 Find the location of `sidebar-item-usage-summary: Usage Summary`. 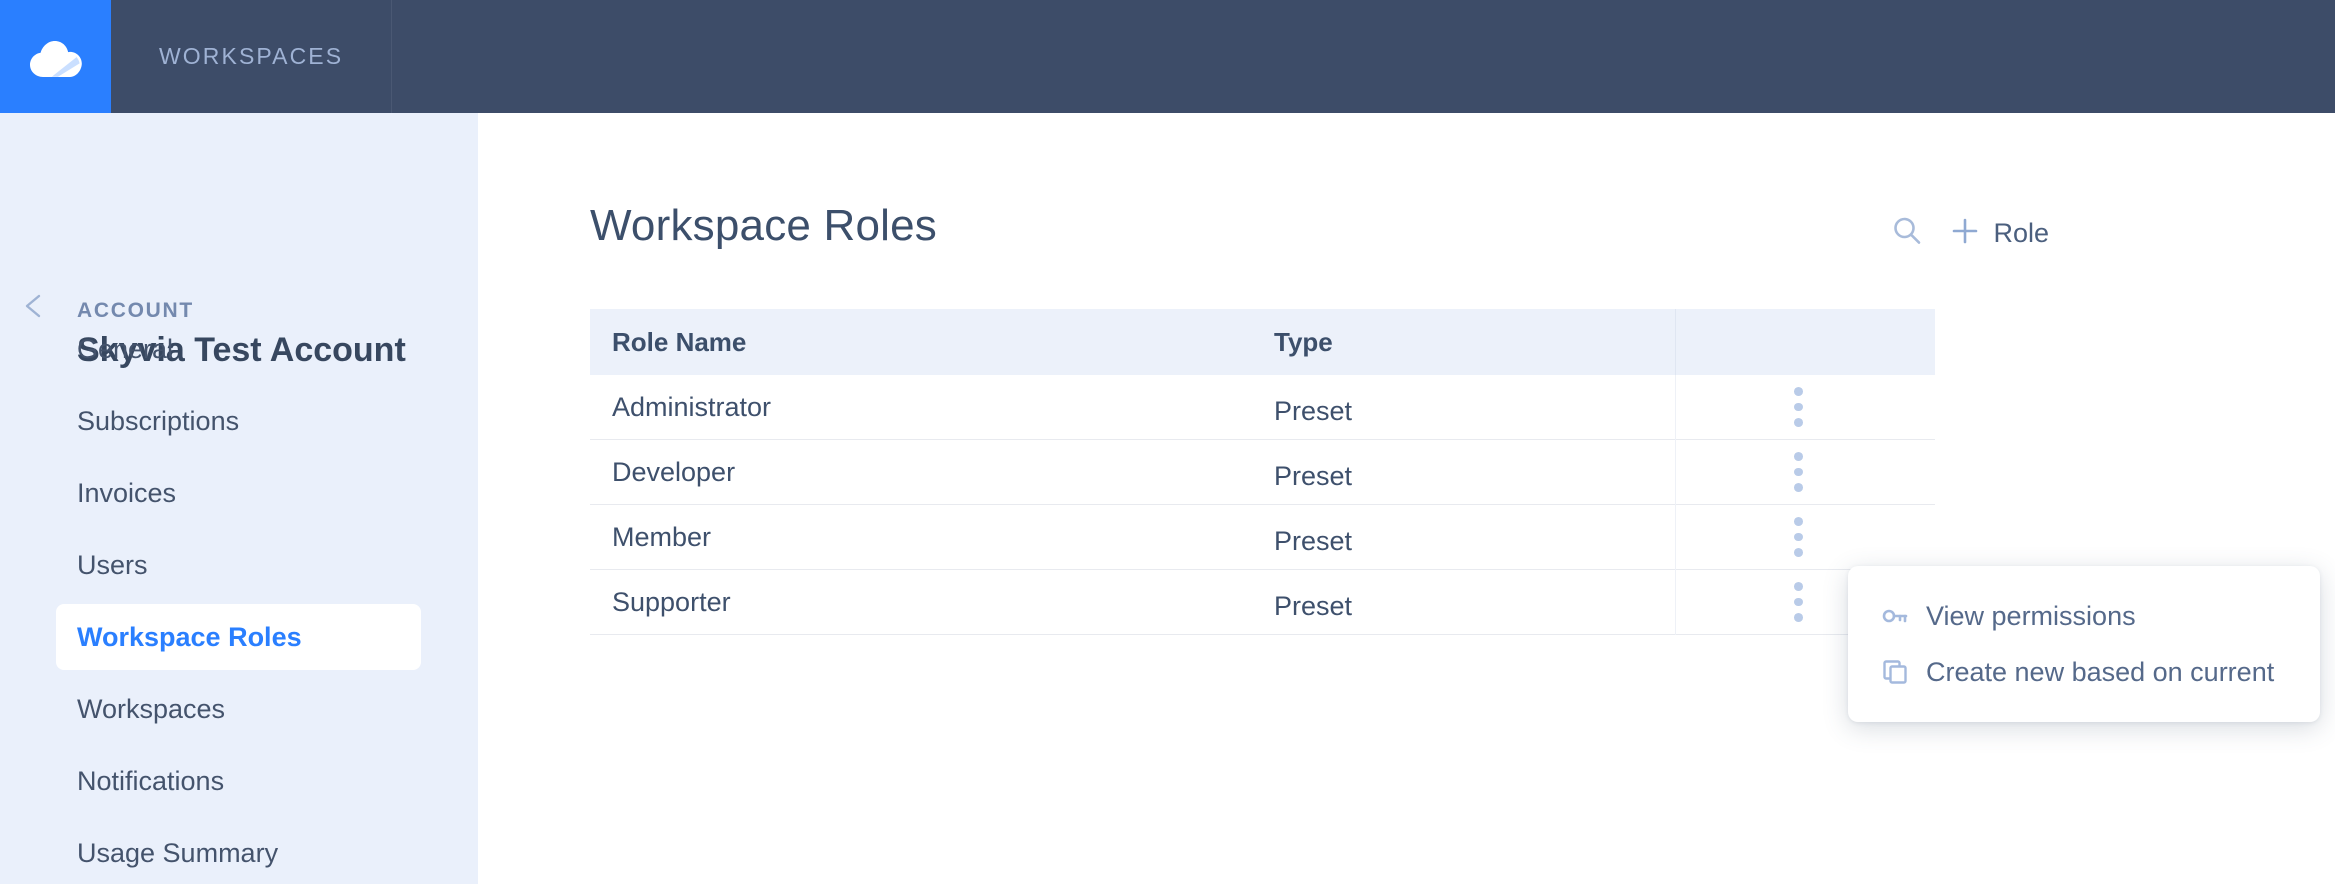

sidebar-item-usage-summary: Usage Summary is located at coordinates (239, 853).